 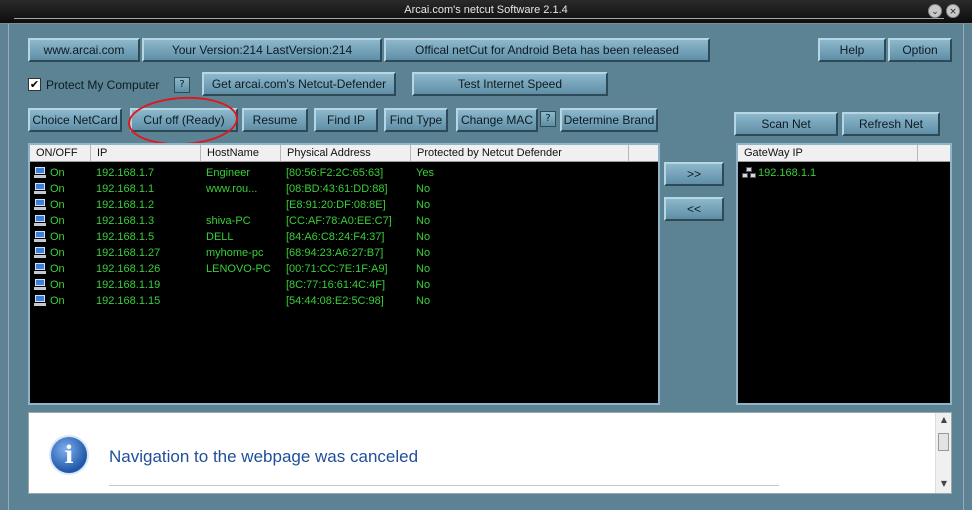 What do you see at coordinates (479, 18) in the screenshot?
I see `title-bar-rule` at bounding box center [479, 18].